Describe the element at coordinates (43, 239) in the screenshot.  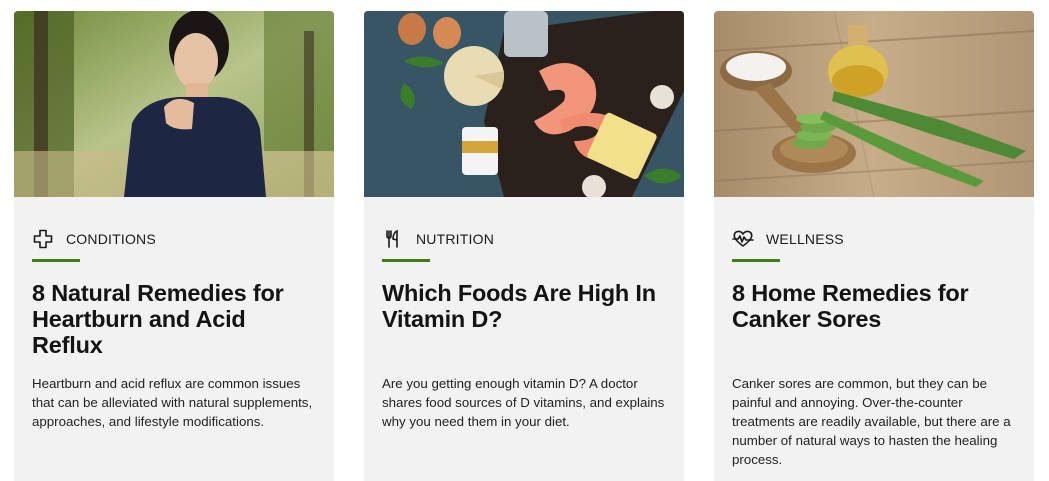
I see `medical-cross-icon` at that location.